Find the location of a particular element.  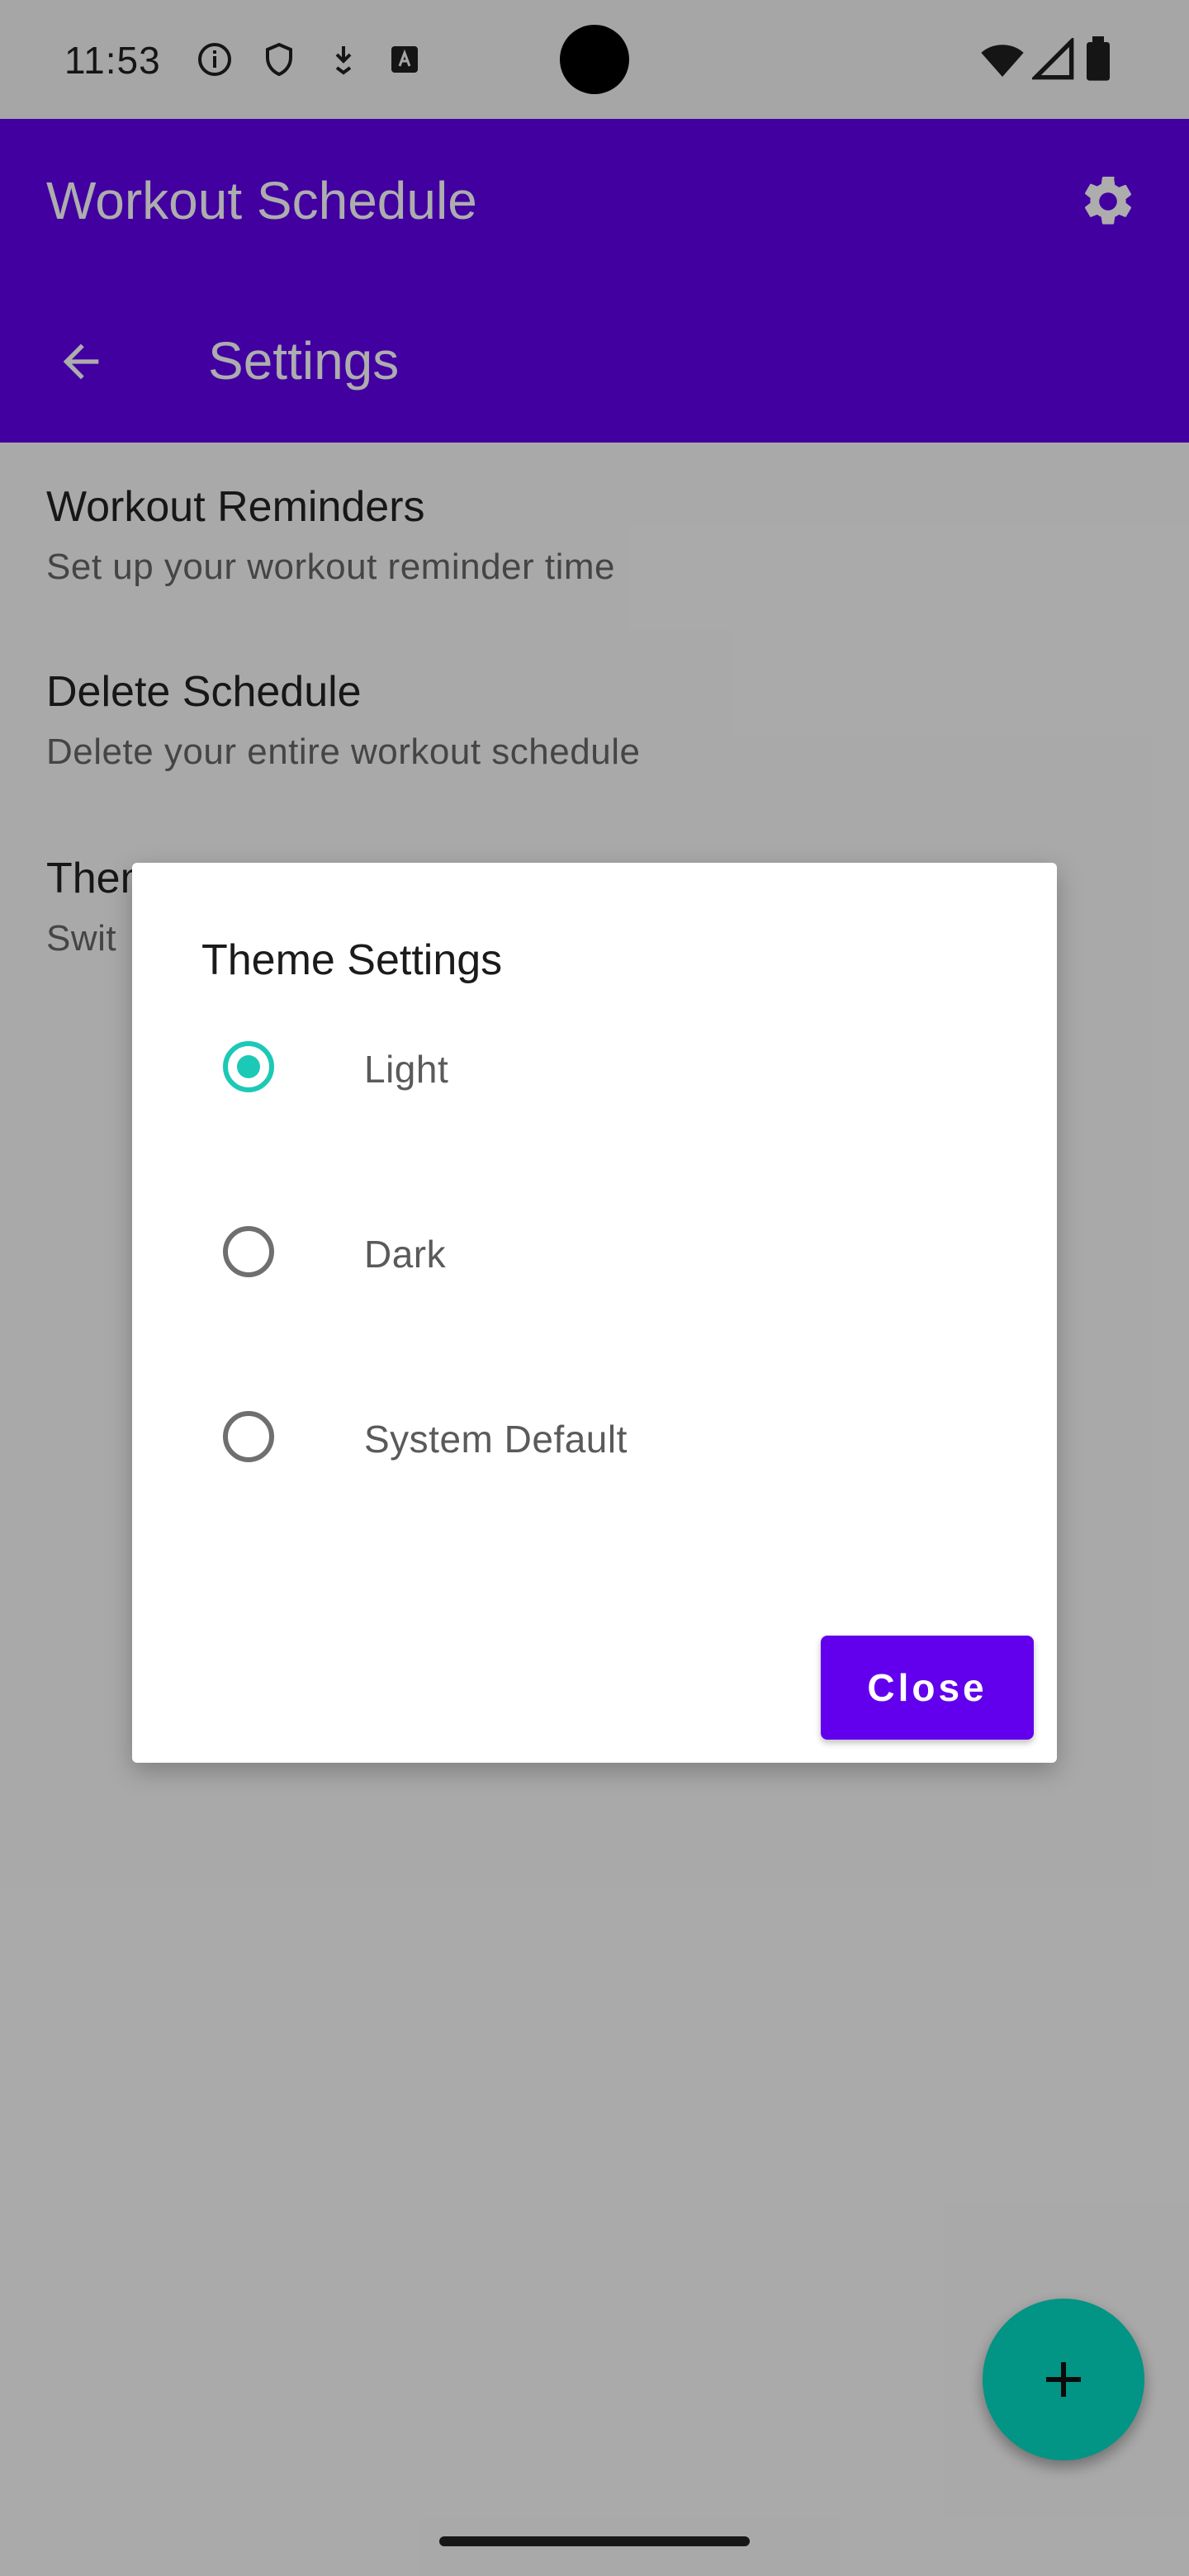

radio-button-system-default is located at coordinates (248, 1436).